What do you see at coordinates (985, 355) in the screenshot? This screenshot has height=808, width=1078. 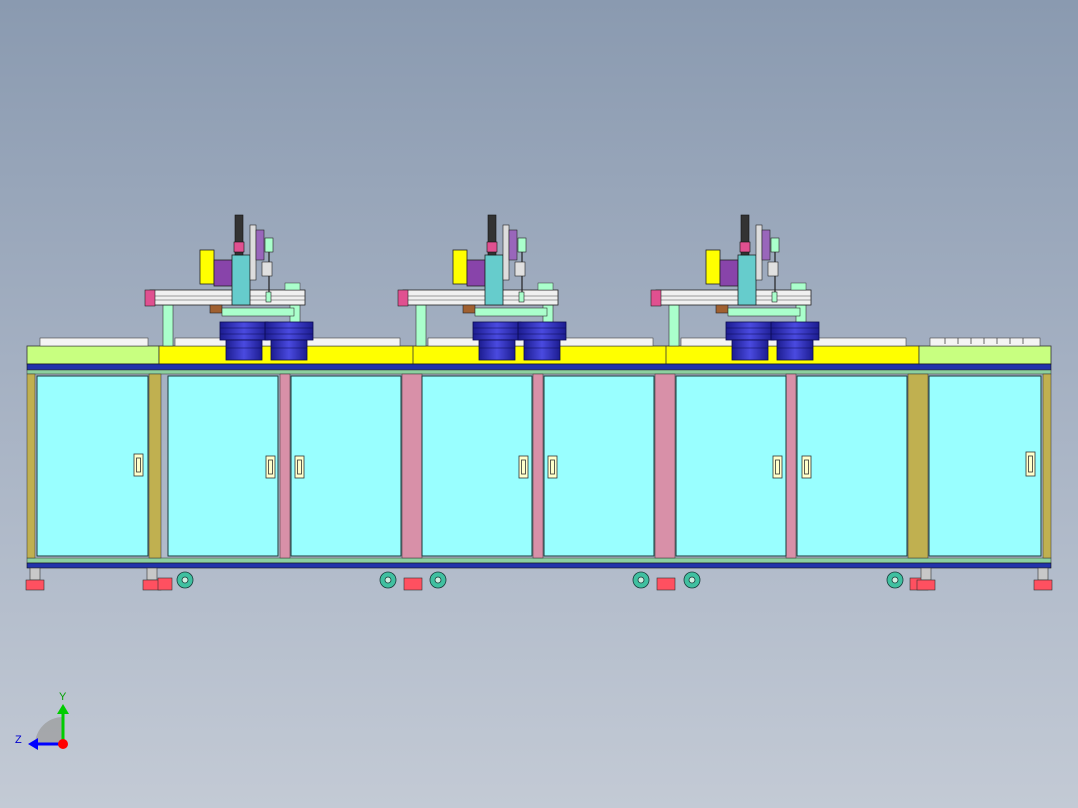 I see `right-top-plate` at bounding box center [985, 355].